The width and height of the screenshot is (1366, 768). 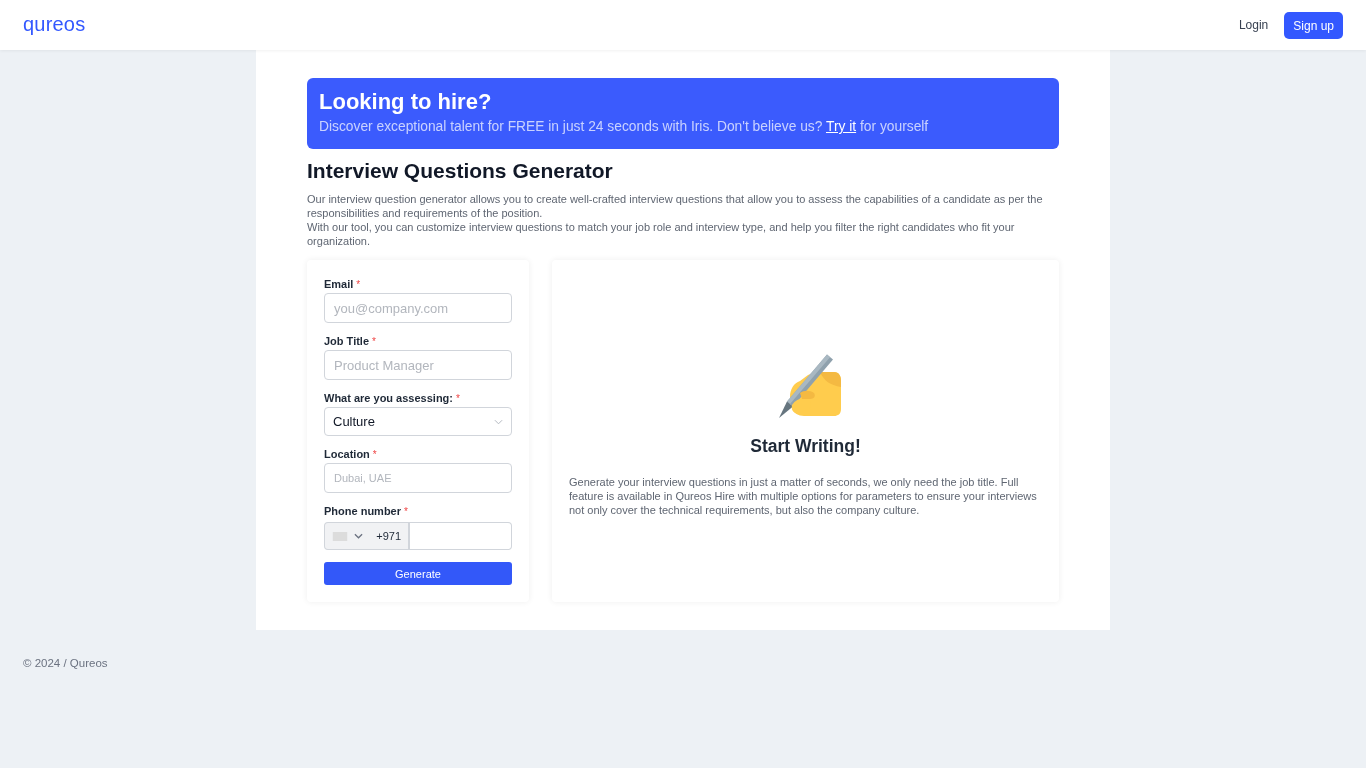 What do you see at coordinates (65, 663) in the screenshot?
I see `copyright-text: © 2024 / Qureos` at bounding box center [65, 663].